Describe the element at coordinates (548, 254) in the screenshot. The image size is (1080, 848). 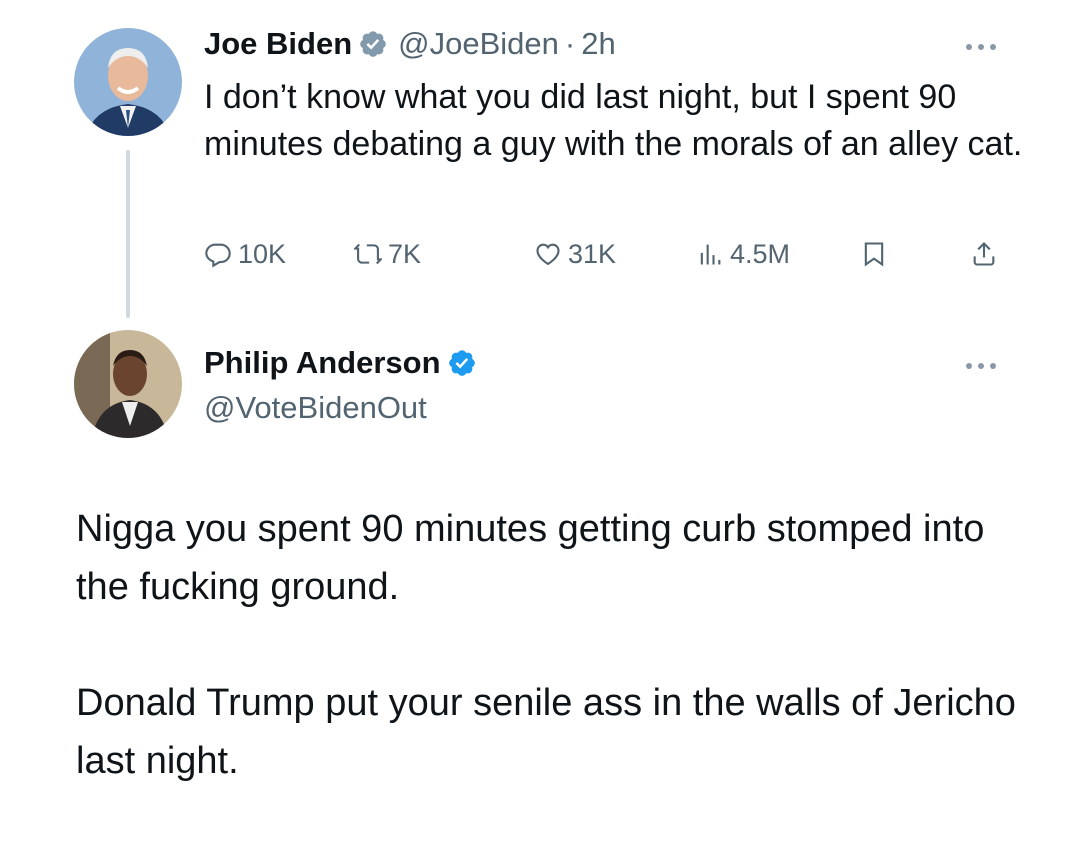
I see `like-icon` at that location.